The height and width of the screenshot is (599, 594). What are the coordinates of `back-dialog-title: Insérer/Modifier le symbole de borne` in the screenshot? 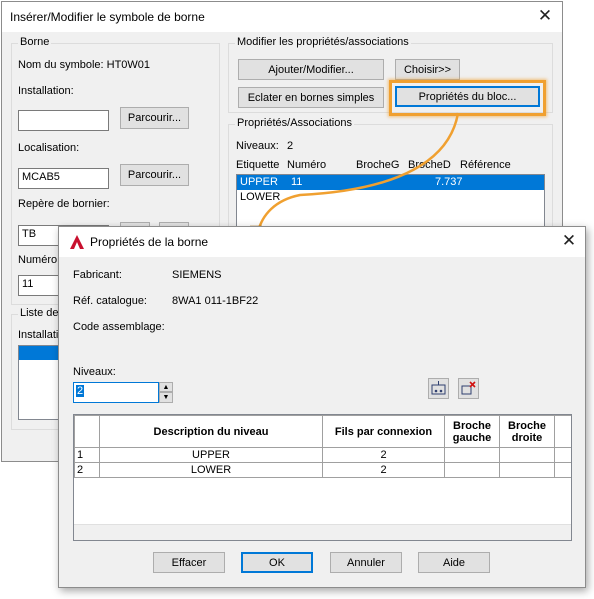 It's located at (107, 17).